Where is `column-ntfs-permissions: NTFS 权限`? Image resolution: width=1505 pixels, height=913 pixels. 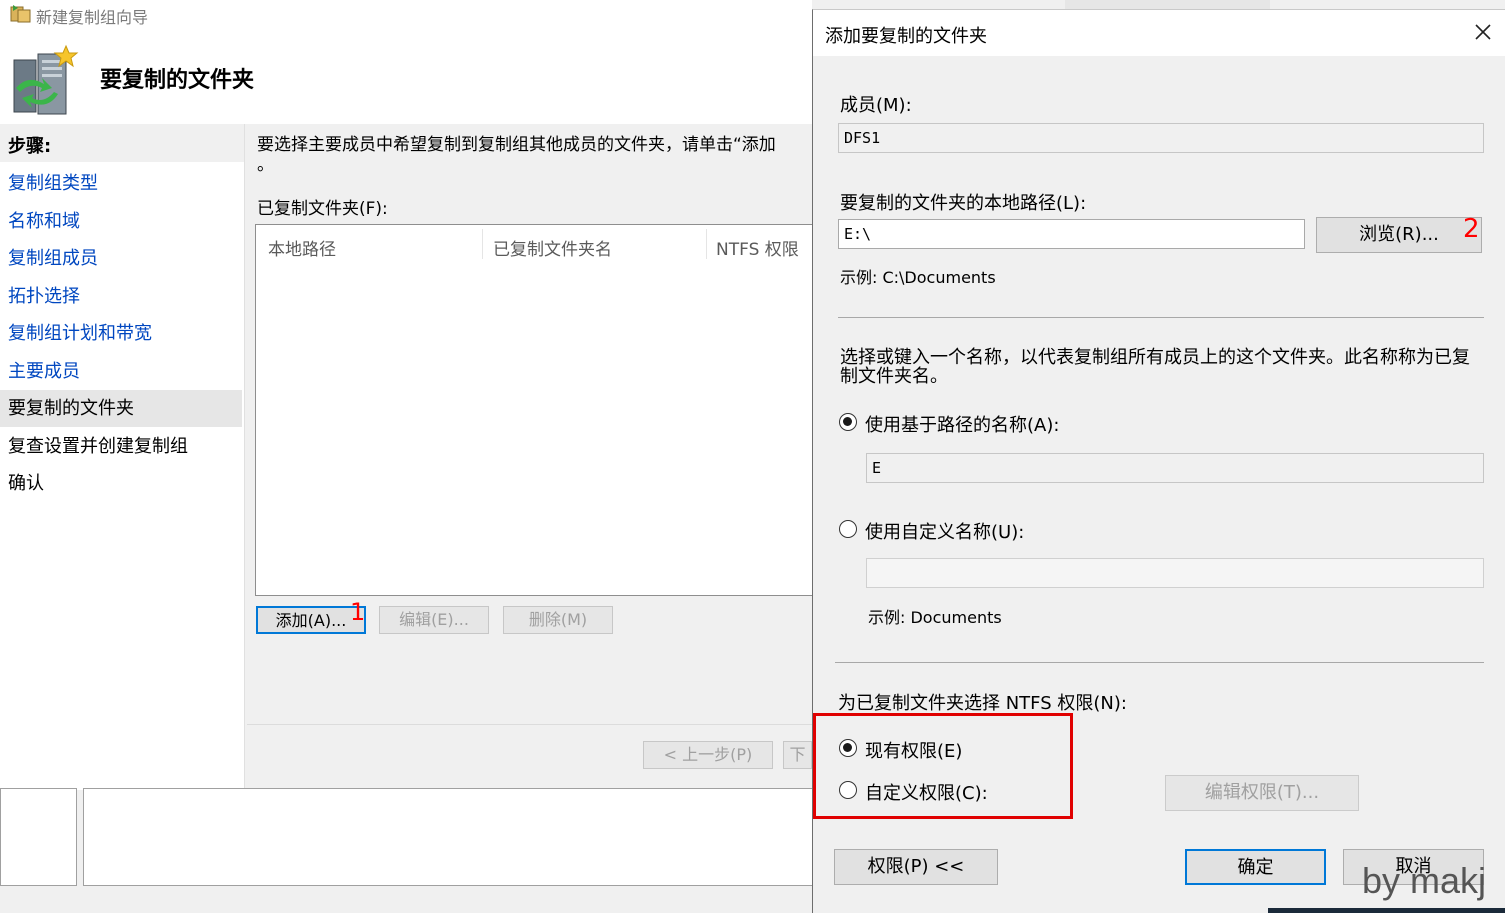 column-ntfs-permissions: NTFS 权限 is located at coordinates (757, 247).